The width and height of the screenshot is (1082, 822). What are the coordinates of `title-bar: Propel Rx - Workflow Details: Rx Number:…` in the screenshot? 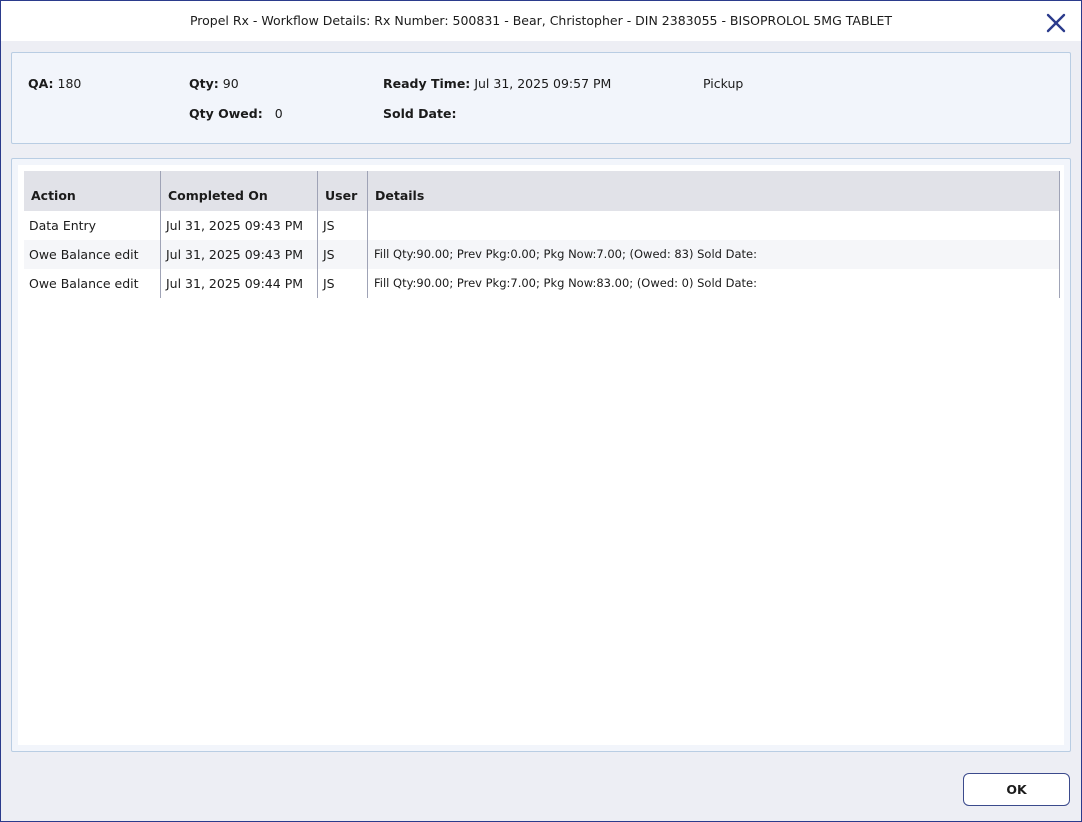 It's located at (541, 21).